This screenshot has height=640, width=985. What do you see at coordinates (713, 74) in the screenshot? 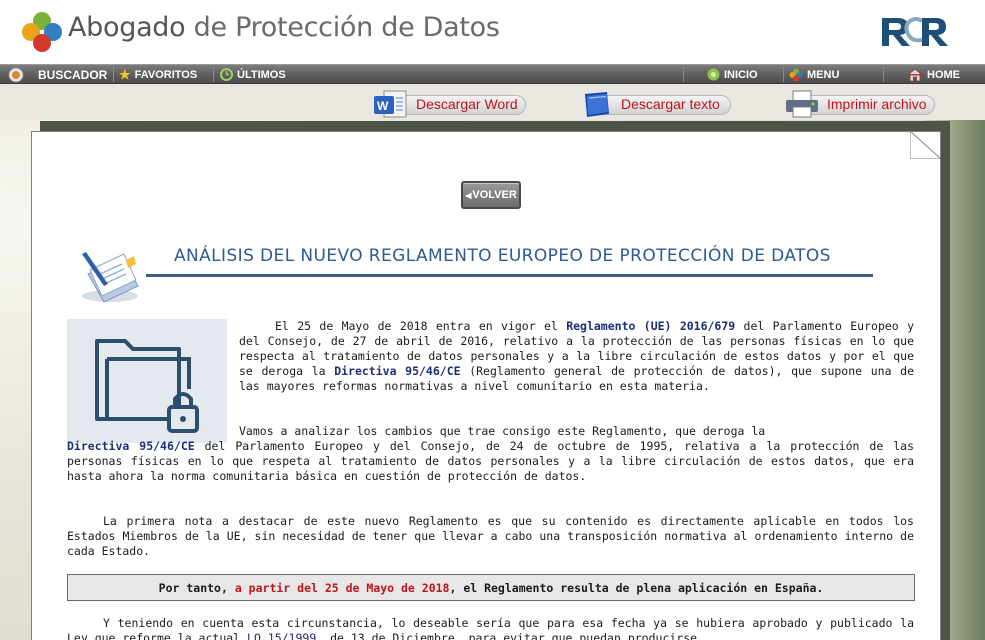
I see `home-circle-icon` at bounding box center [713, 74].